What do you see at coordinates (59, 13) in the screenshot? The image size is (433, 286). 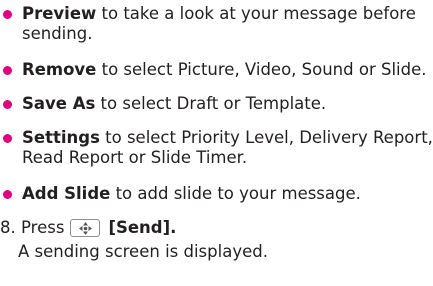 I see `option-term: Preview` at bounding box center [59, 13].